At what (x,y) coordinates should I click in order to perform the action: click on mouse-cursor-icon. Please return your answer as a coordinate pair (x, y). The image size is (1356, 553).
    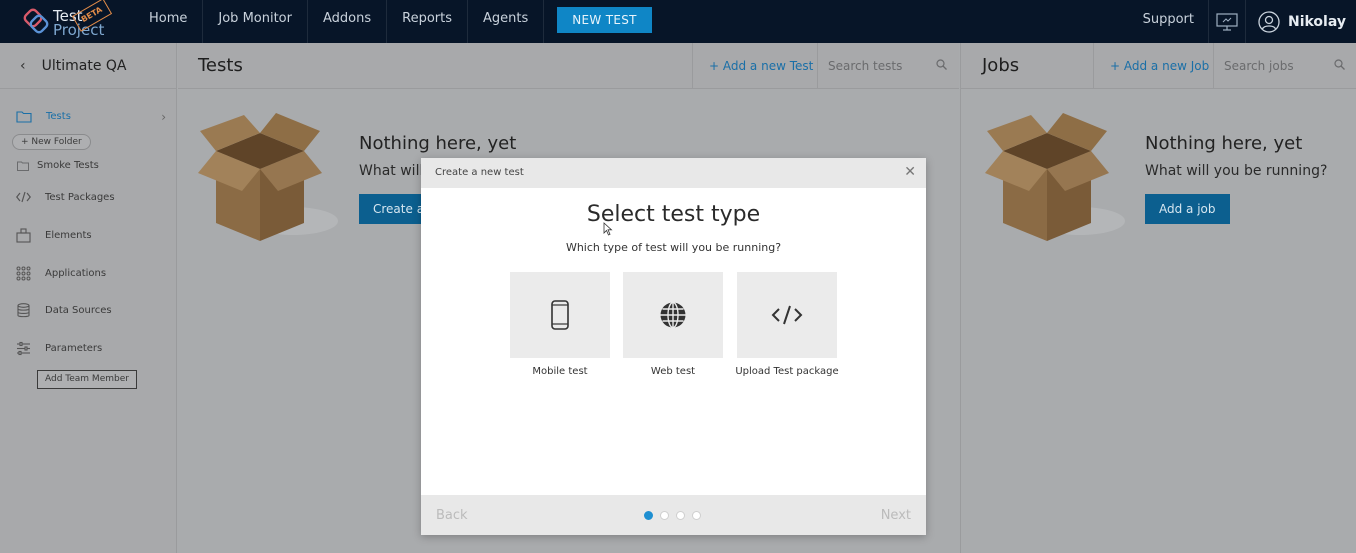
    Looking at the image, I should click on (608, 229).